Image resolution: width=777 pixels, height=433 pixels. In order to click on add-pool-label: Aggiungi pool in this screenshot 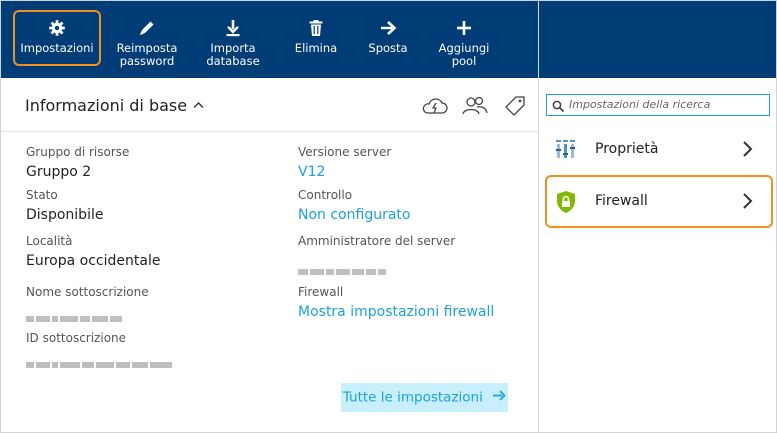, I will do `click(464, 54)`.